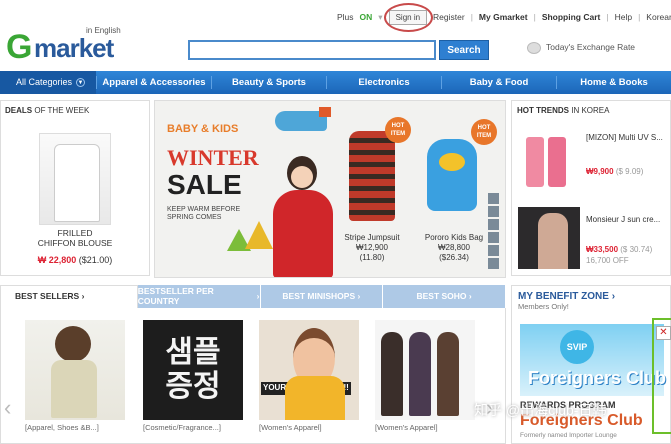  I want to click on product-price-usd: ($26.34), so click(454, 257).